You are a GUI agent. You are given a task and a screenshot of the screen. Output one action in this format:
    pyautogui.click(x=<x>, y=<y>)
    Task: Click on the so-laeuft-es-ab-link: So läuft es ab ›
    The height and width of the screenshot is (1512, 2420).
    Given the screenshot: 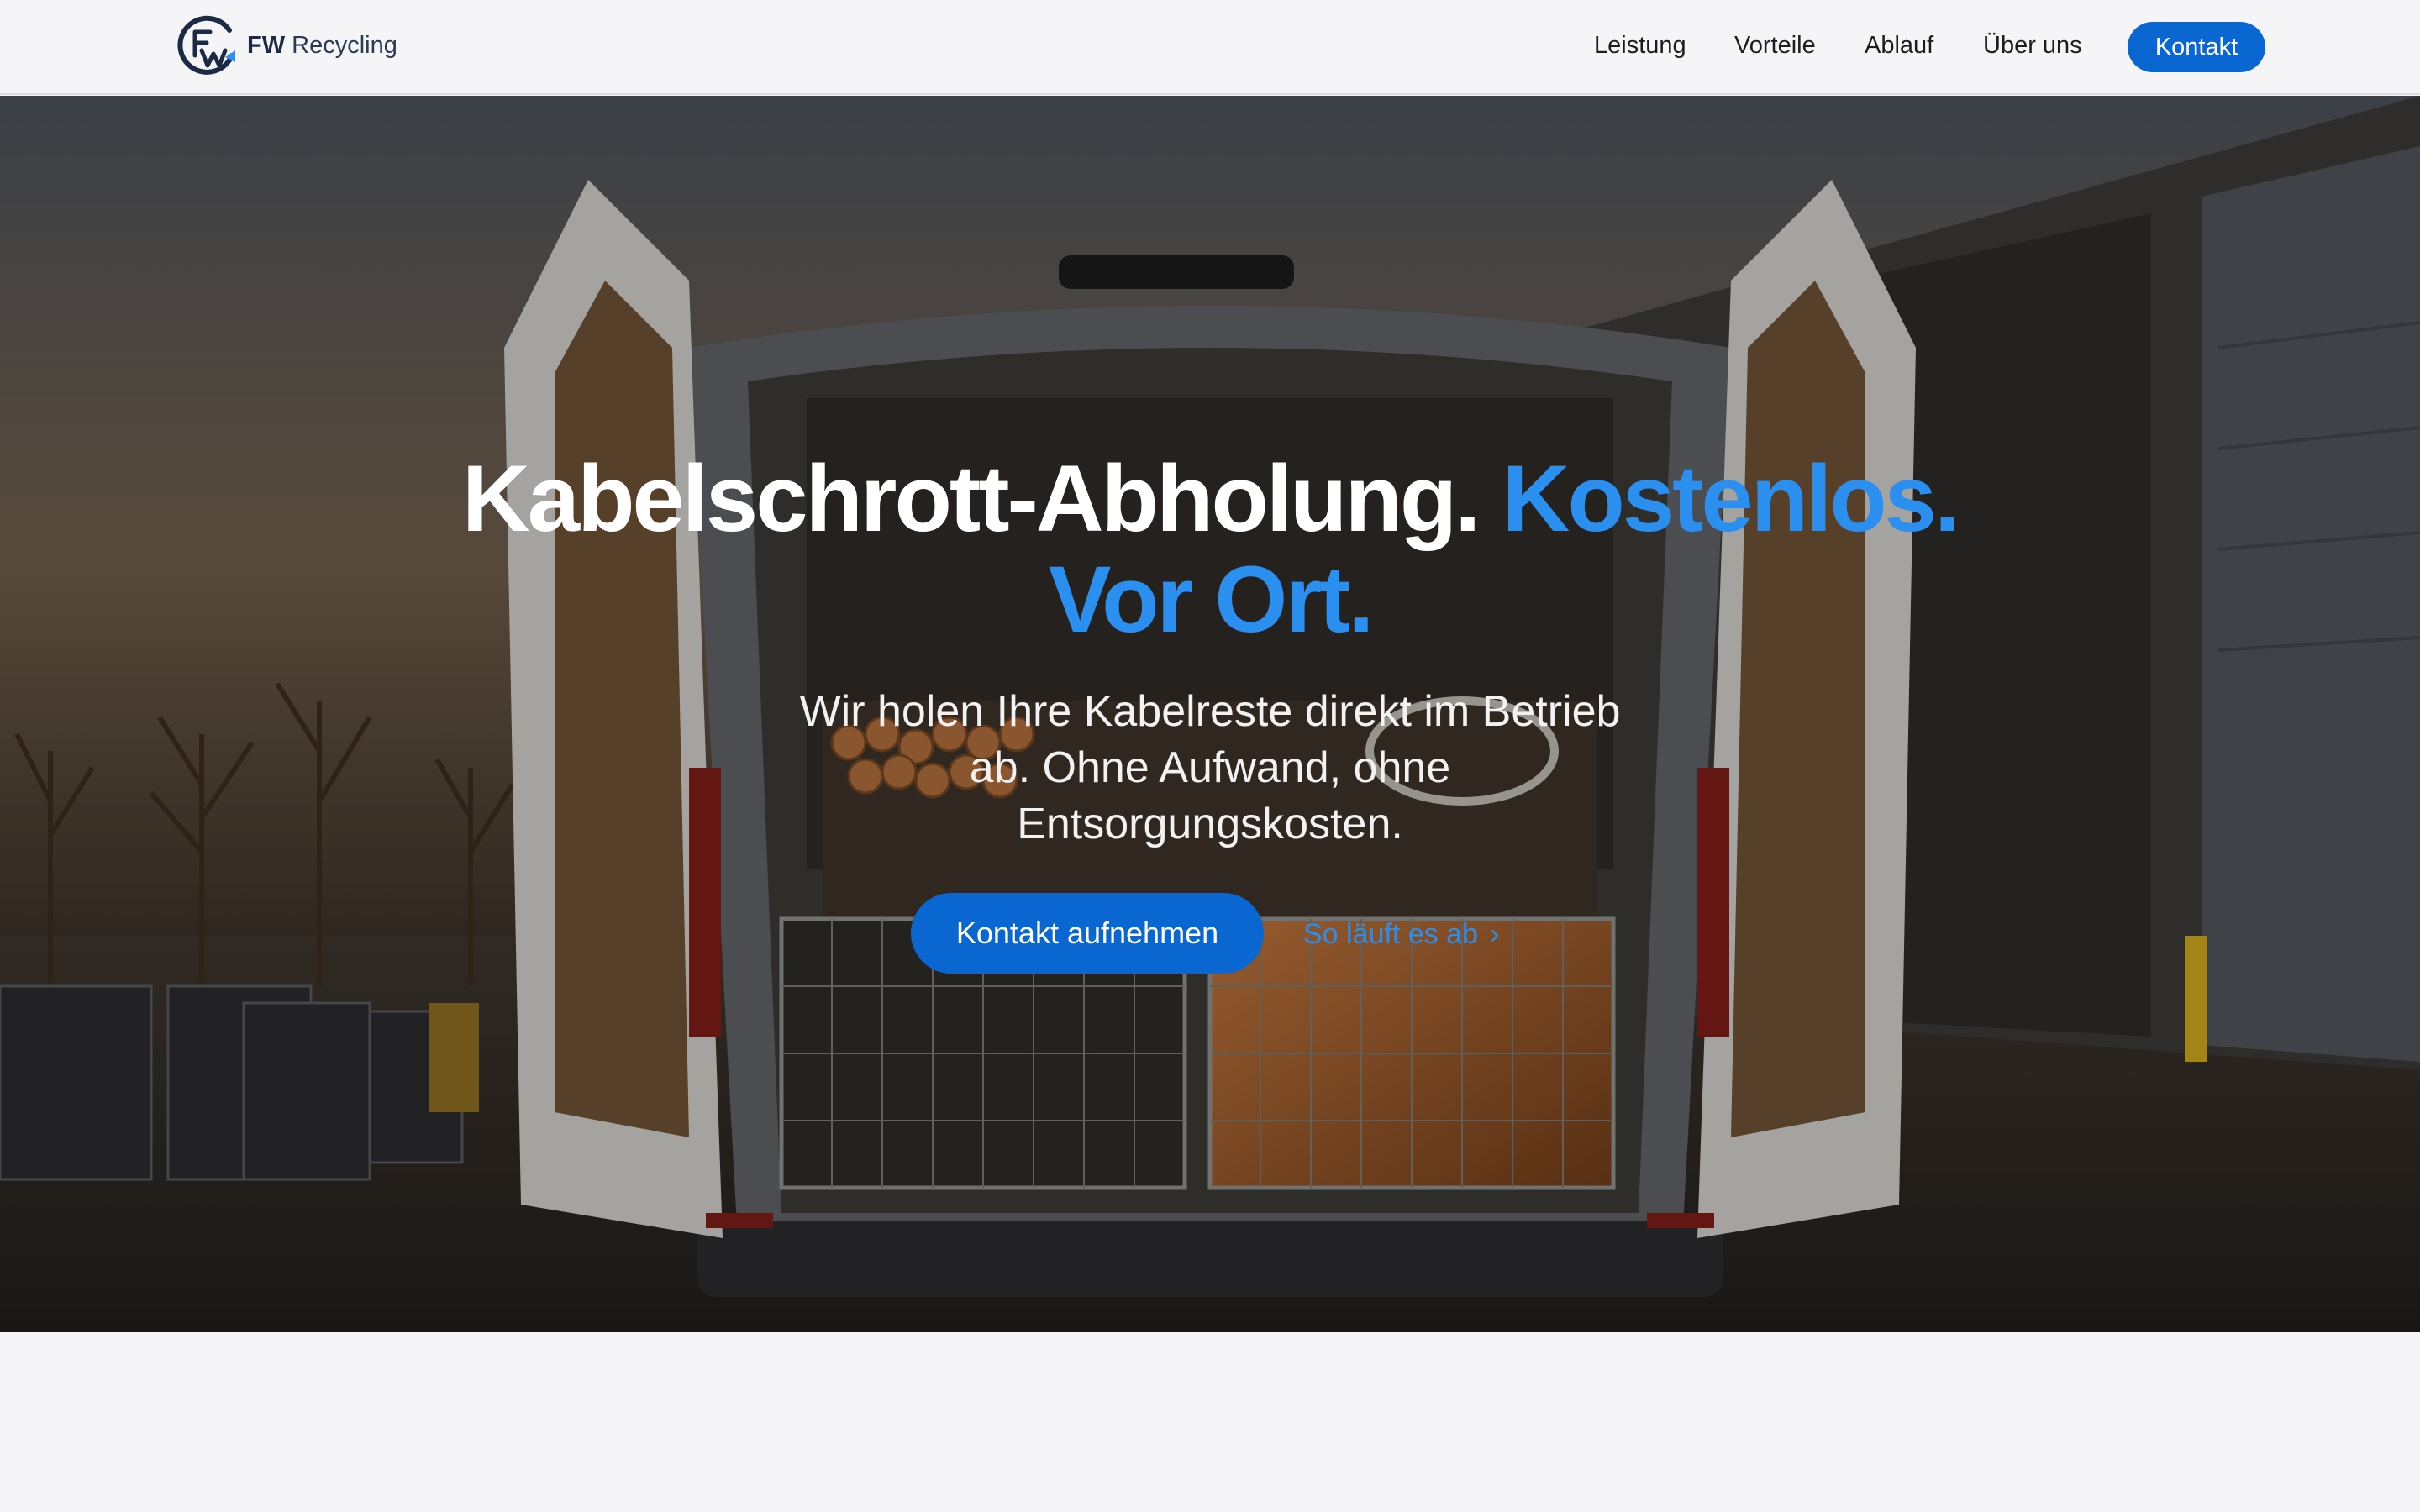 What is the action you would take?
    pyautogui.click(x=1401, y=934)
    